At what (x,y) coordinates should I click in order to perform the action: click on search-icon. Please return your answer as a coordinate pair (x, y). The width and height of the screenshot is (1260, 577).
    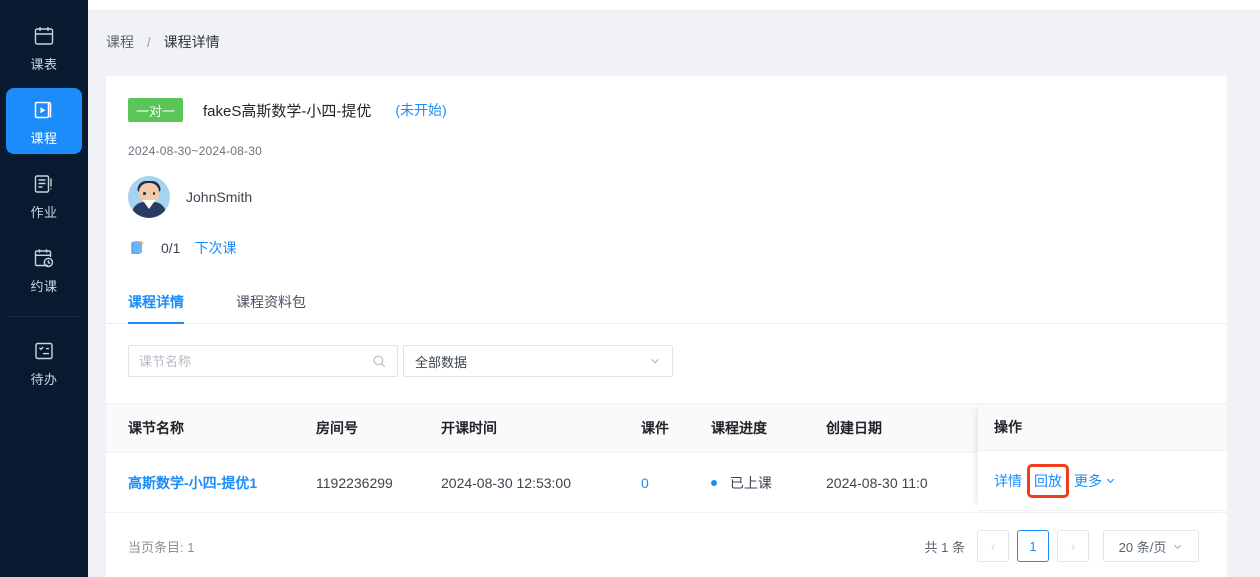
    Looking at the image, I should click on (379, 361).